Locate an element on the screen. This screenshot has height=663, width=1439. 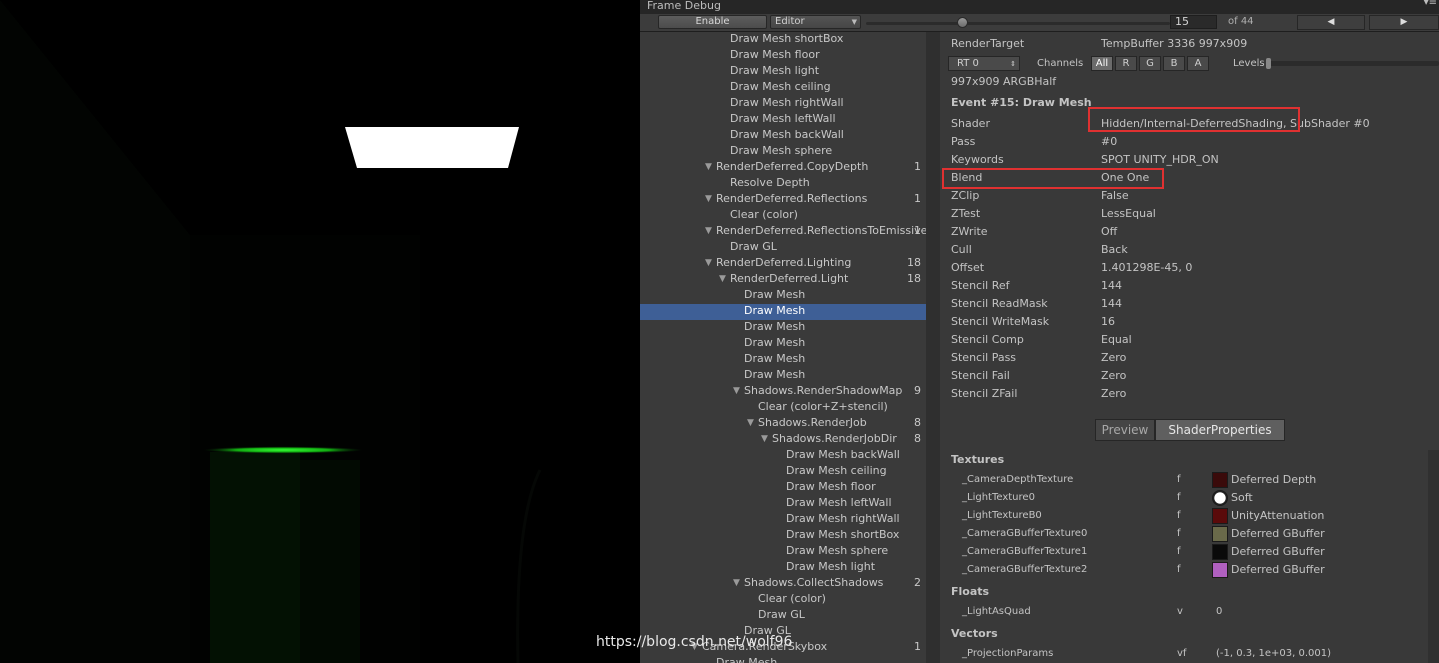
channel-g-button: G is located at coordinates (1150, 63).